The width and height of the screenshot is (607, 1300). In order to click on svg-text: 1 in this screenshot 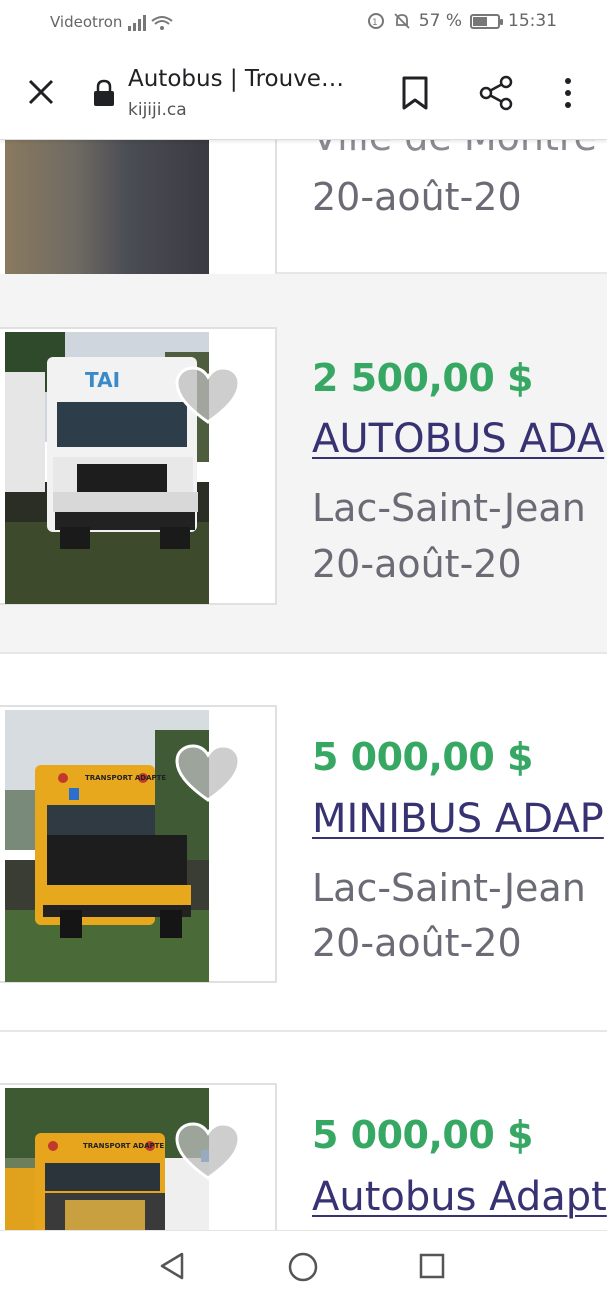, I will do `click(375, 23)`.